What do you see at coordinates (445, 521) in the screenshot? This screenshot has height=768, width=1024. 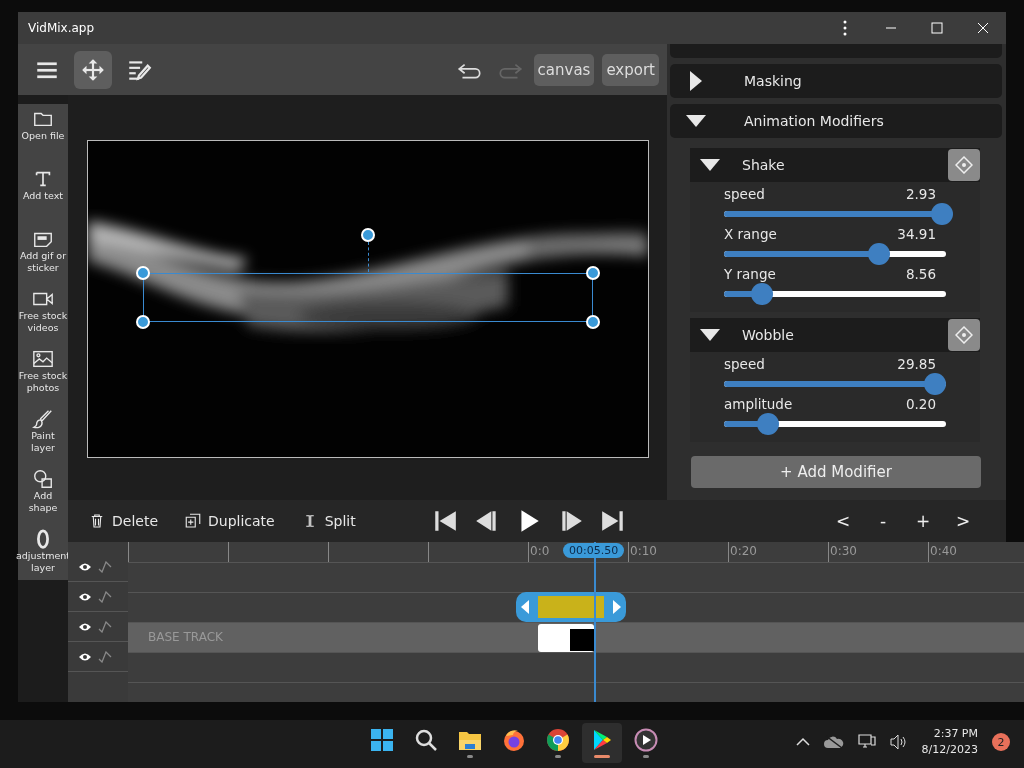 I see `skip-start-icon` at bounding box center [445, 521].